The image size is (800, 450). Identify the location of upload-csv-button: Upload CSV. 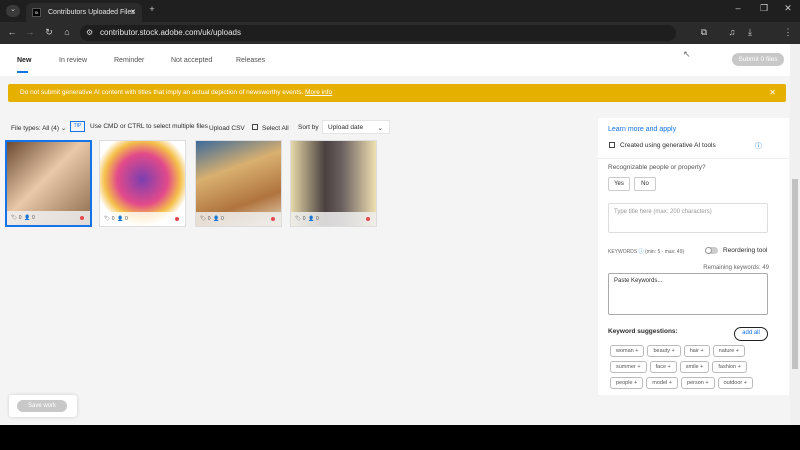
(227, 128).